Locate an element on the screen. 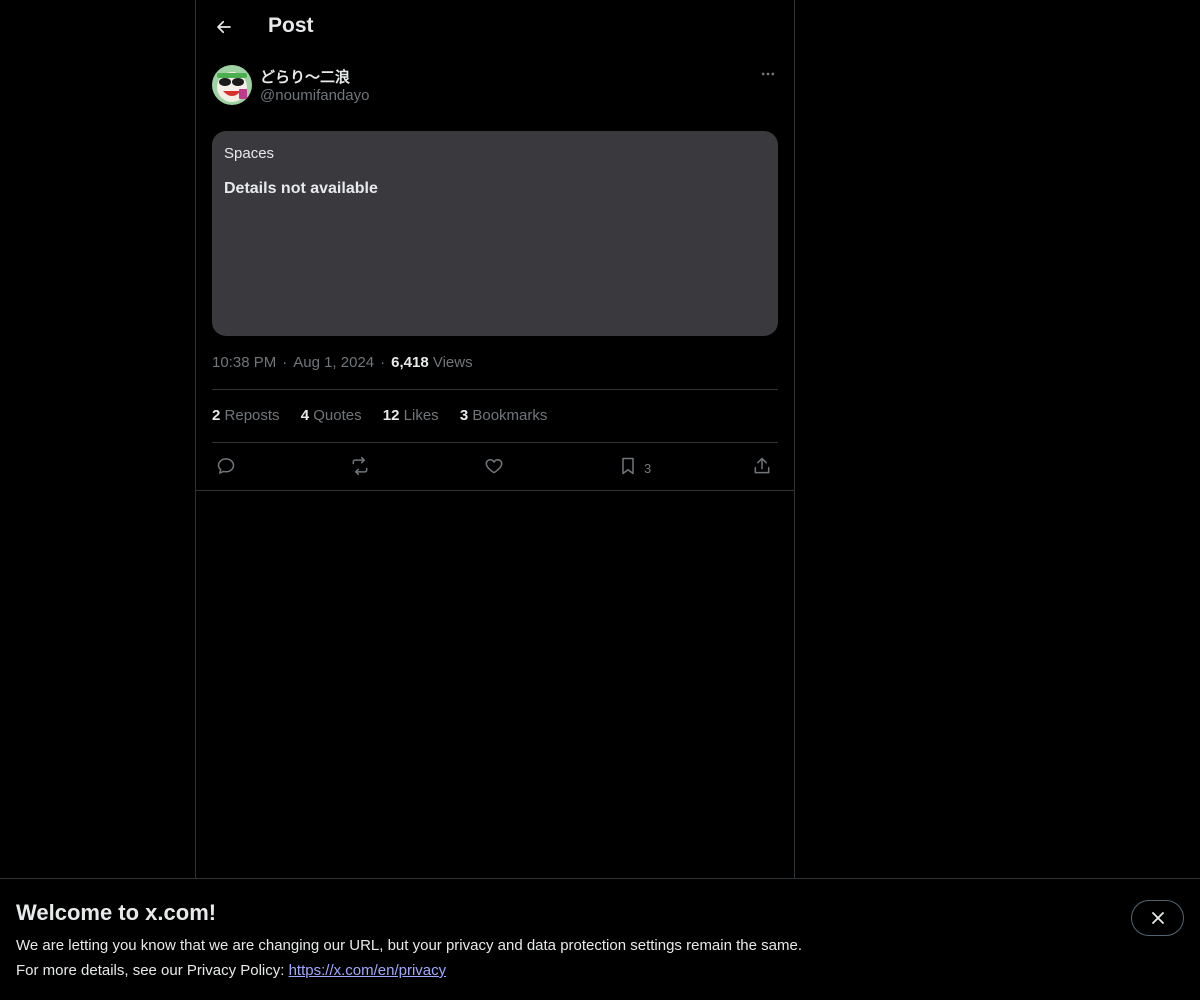  close-banner-button is located at coordinates (1157, 918).